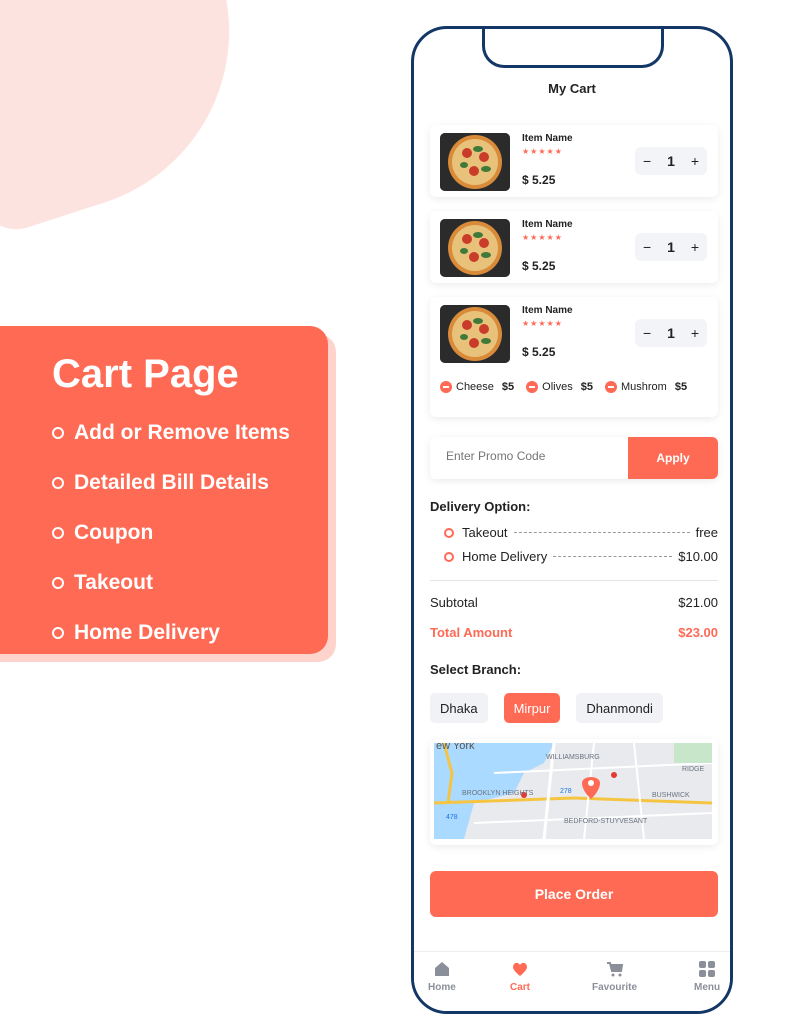 Image resolution: width=800 pixels, height=1036 pixels. Describe the element at coordinates (574, 632) in the screenshot. I see `total-row: Total Amount $23.00` at that location.